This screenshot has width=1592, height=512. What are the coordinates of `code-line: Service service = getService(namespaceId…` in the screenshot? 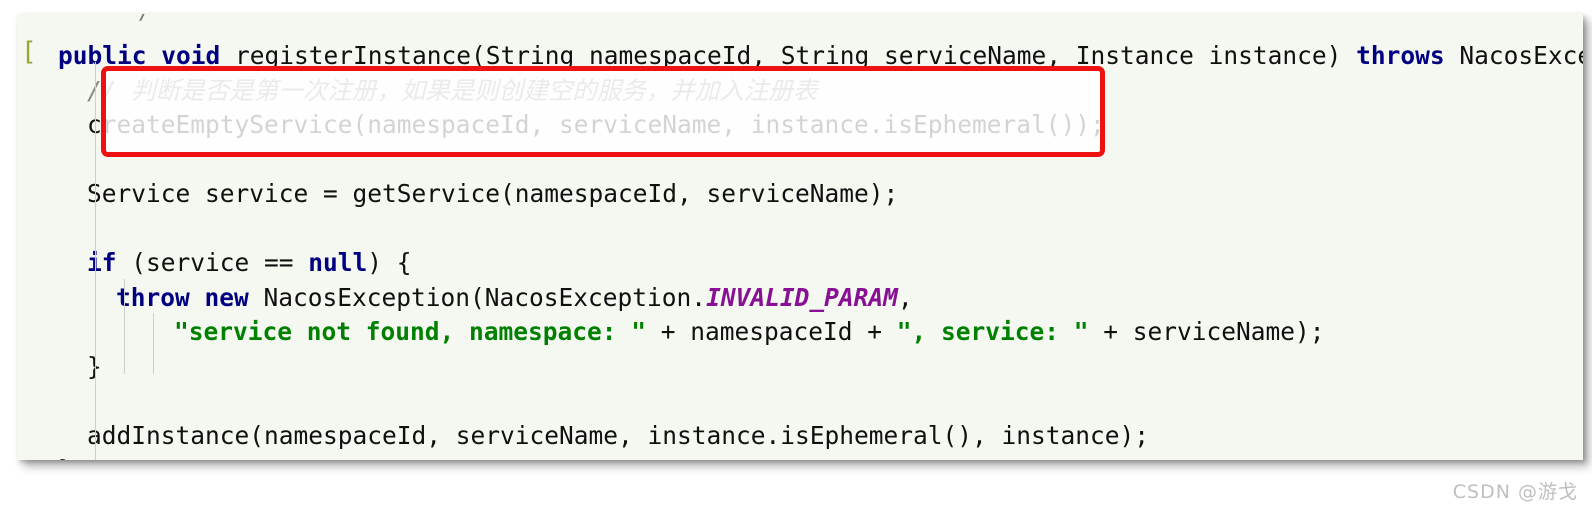 It's located at (800, 194).